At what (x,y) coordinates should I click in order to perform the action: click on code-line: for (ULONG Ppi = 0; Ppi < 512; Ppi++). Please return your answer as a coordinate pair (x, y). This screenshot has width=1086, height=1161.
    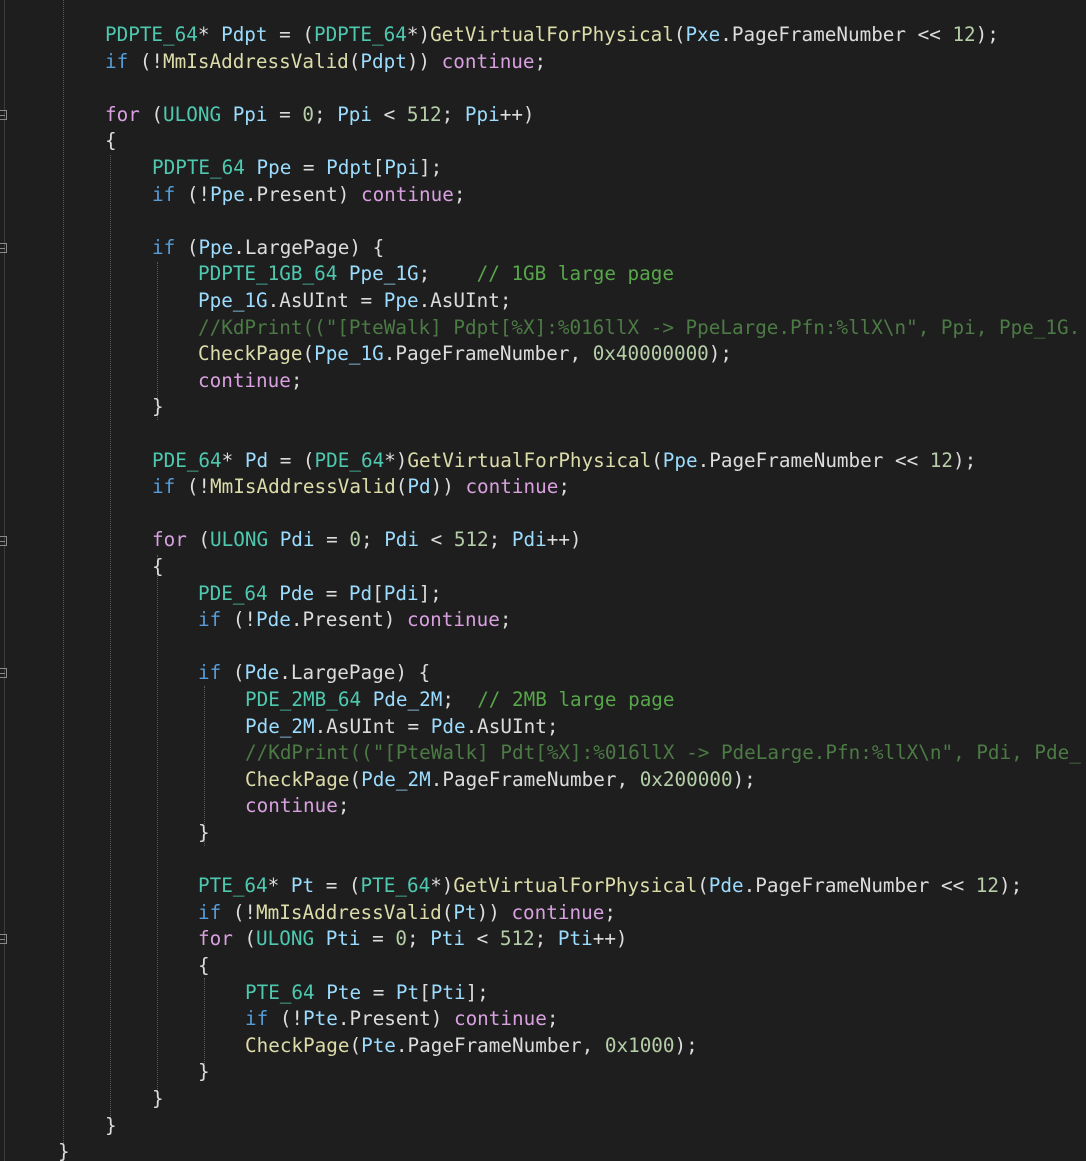
    Looking at the image, I should click on (543, 115).